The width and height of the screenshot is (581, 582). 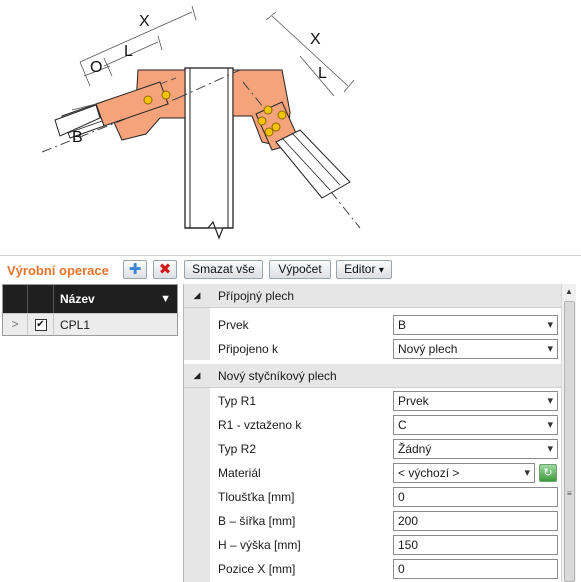 What do you see at coordinates (475, 401) in the screenshot?
I see `type-r1-select: Prvek` at bounding box center [475, 401].